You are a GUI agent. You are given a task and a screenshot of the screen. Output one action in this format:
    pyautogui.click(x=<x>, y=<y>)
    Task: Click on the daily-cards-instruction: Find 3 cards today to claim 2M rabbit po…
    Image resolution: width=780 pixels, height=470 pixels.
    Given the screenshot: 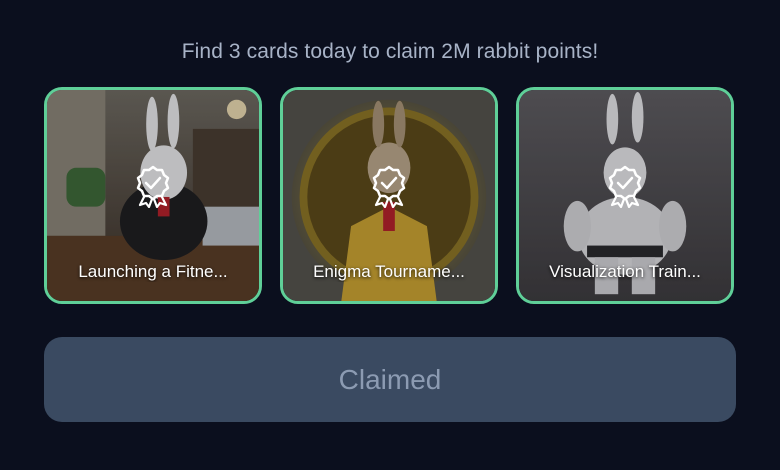 What is the action you would take?
    pyautogui.click(x=390, y=51)
    